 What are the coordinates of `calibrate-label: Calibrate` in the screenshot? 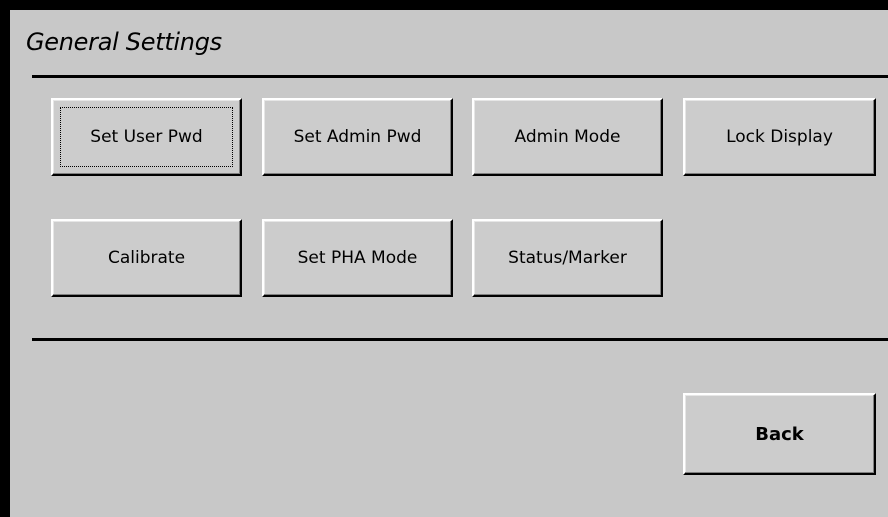 It's located at (146, 258).